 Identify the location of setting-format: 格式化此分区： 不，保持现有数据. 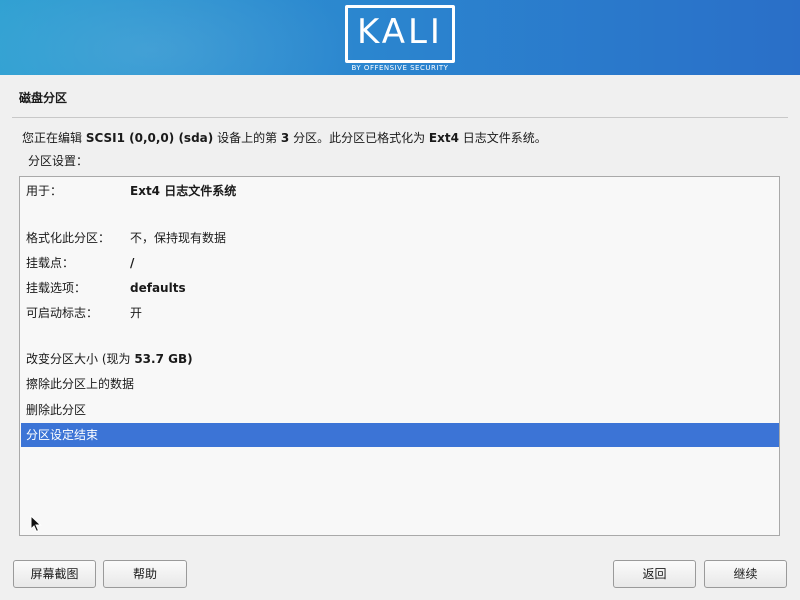
(400, 238).